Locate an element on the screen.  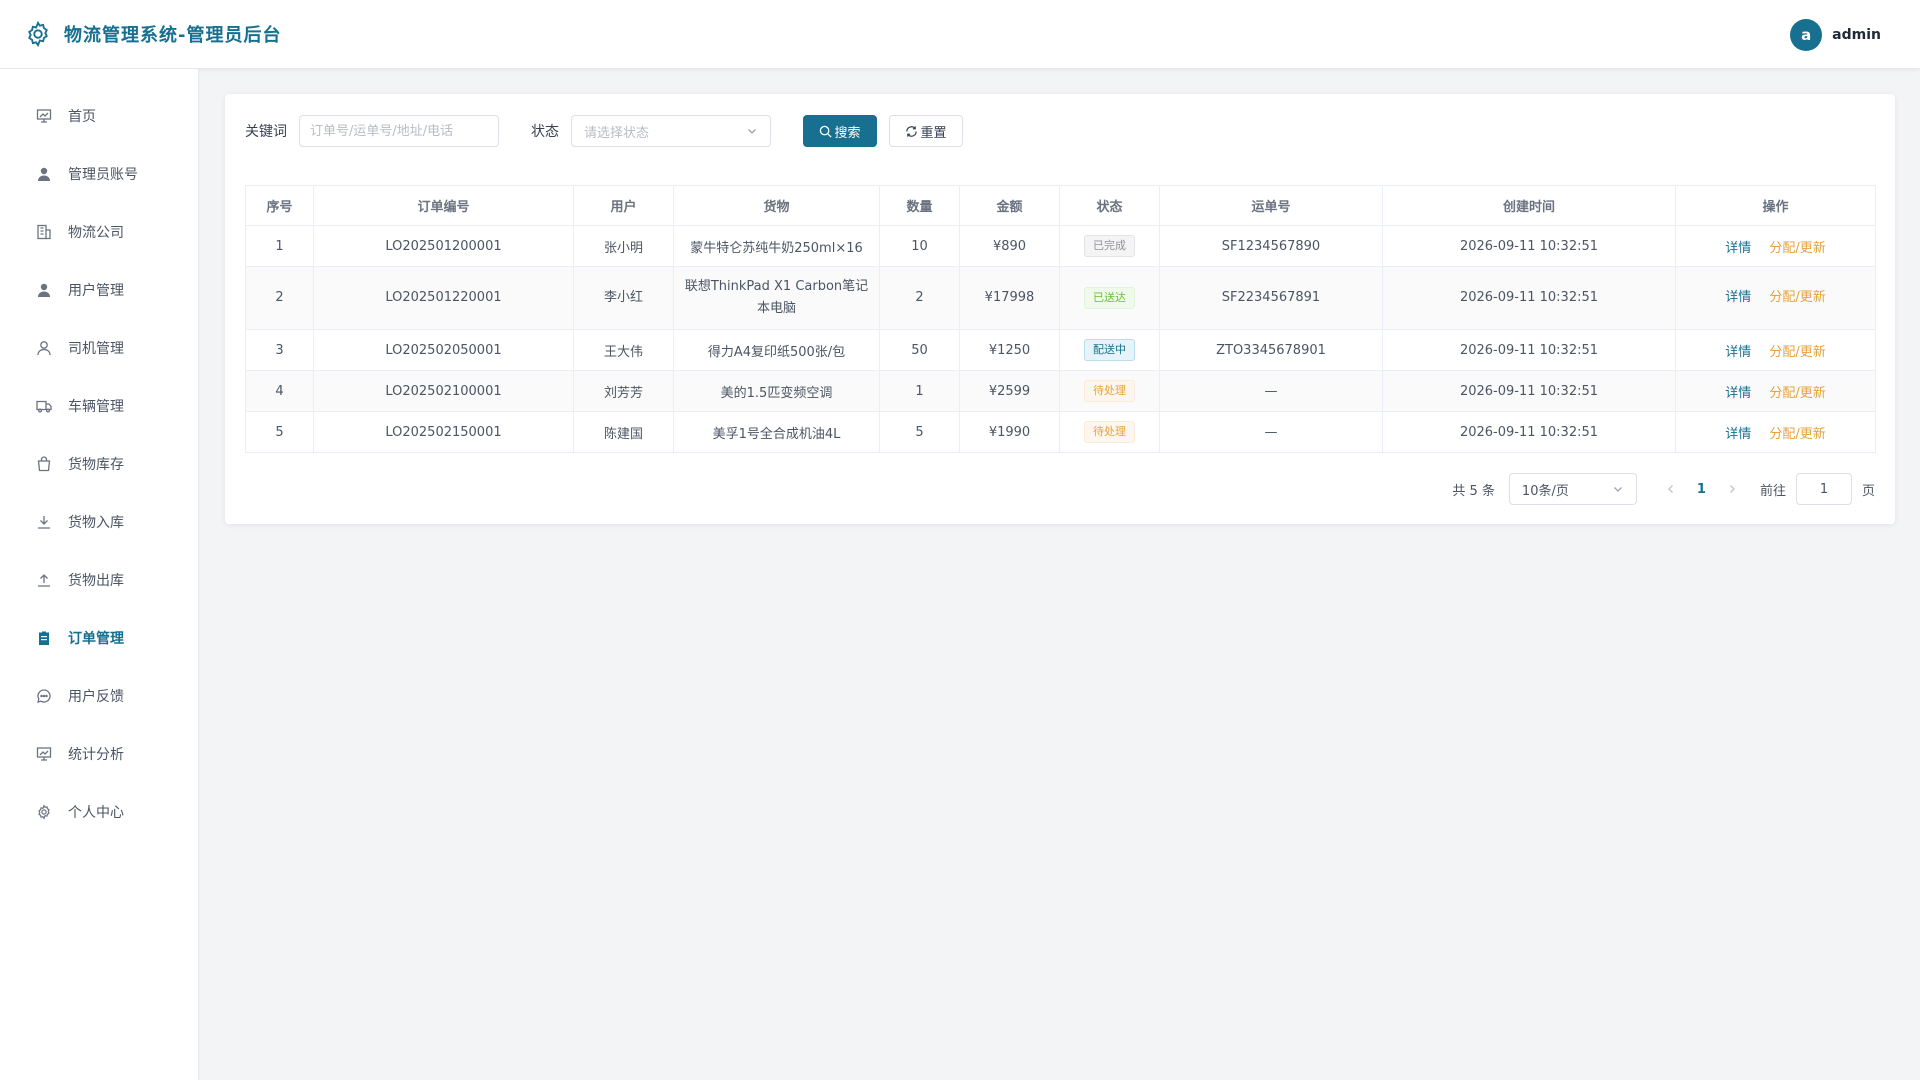
search-button: 搜索 is located at coordinates (840, 131).